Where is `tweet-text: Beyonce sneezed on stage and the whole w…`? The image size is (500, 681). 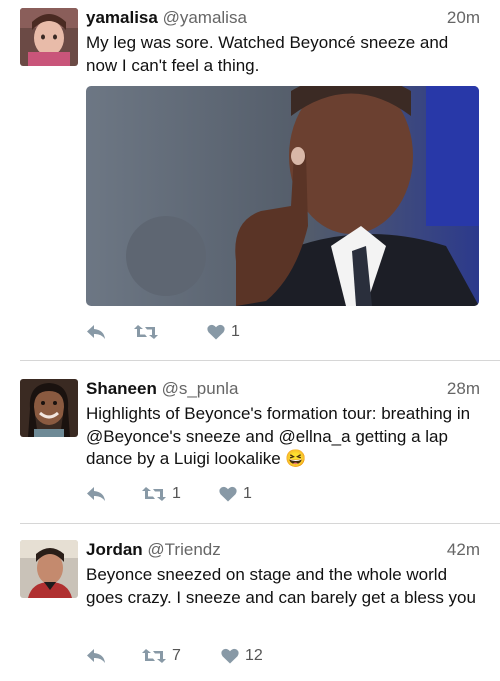
tweet-text: Beyonce sneezed on stage and the whole w… is located at coordinates (281, 586).